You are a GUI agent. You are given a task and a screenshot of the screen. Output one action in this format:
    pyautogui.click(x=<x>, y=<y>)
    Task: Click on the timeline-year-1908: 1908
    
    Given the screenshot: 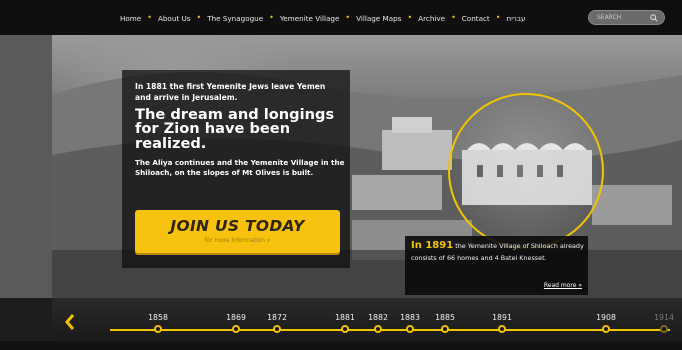 What is the action you would take?
    pyautogui.click(x=606, y=317)
    